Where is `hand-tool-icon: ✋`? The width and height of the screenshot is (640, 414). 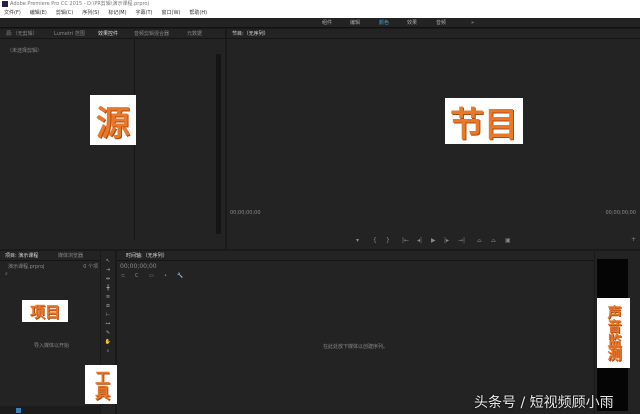 hand-tool-icon: ✋ is located at coordinates (108, 342).